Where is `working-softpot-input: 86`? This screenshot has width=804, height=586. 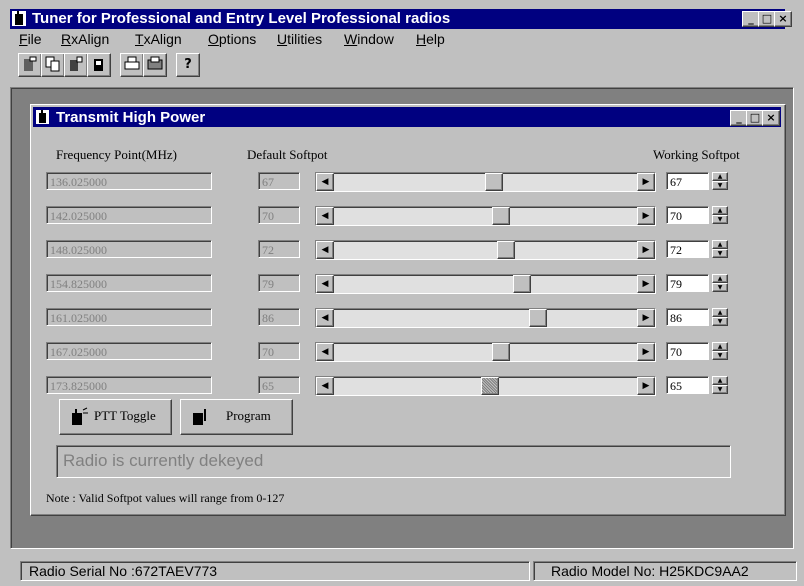
working-softpot-input: 86 is located at coordinates (687, 317).